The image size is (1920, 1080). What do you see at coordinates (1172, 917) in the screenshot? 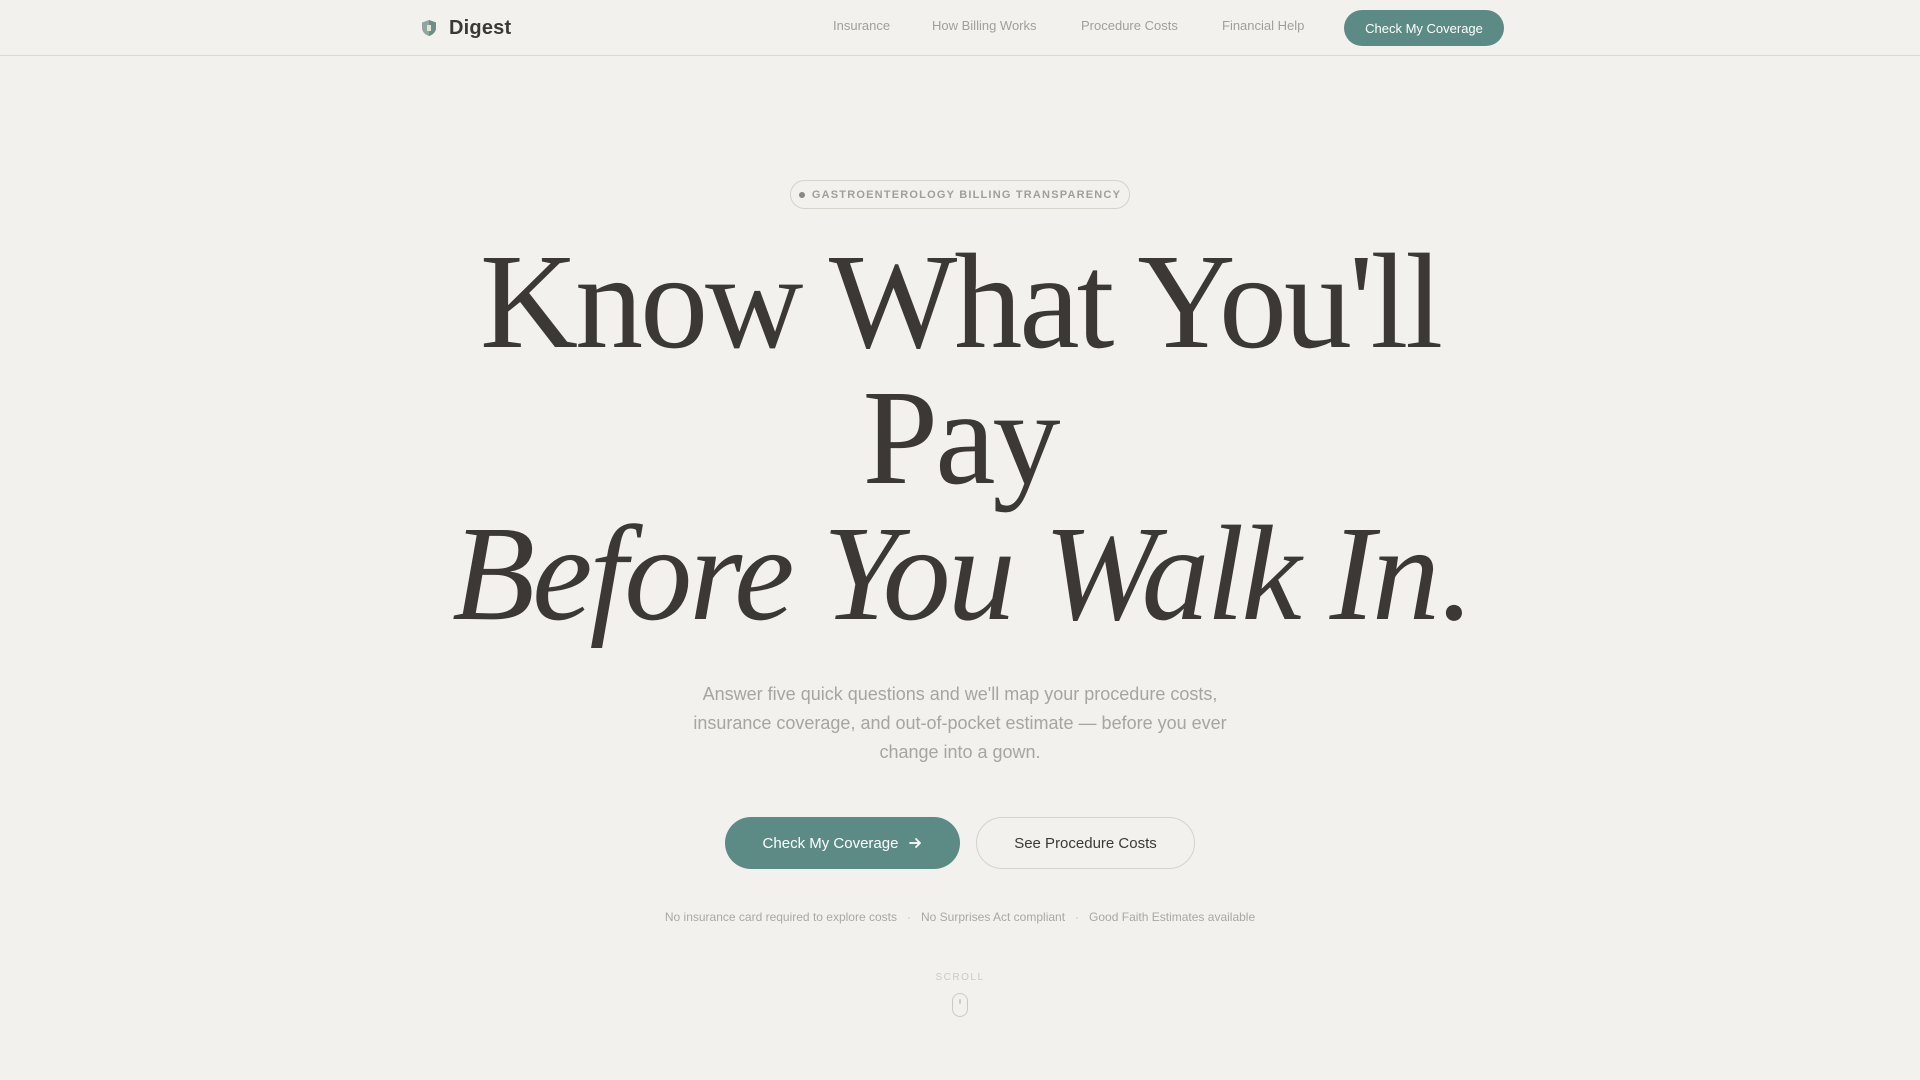
I see `trust-item-good-faith: Good Faith Estimates available` at bounding box center [1172, 917].